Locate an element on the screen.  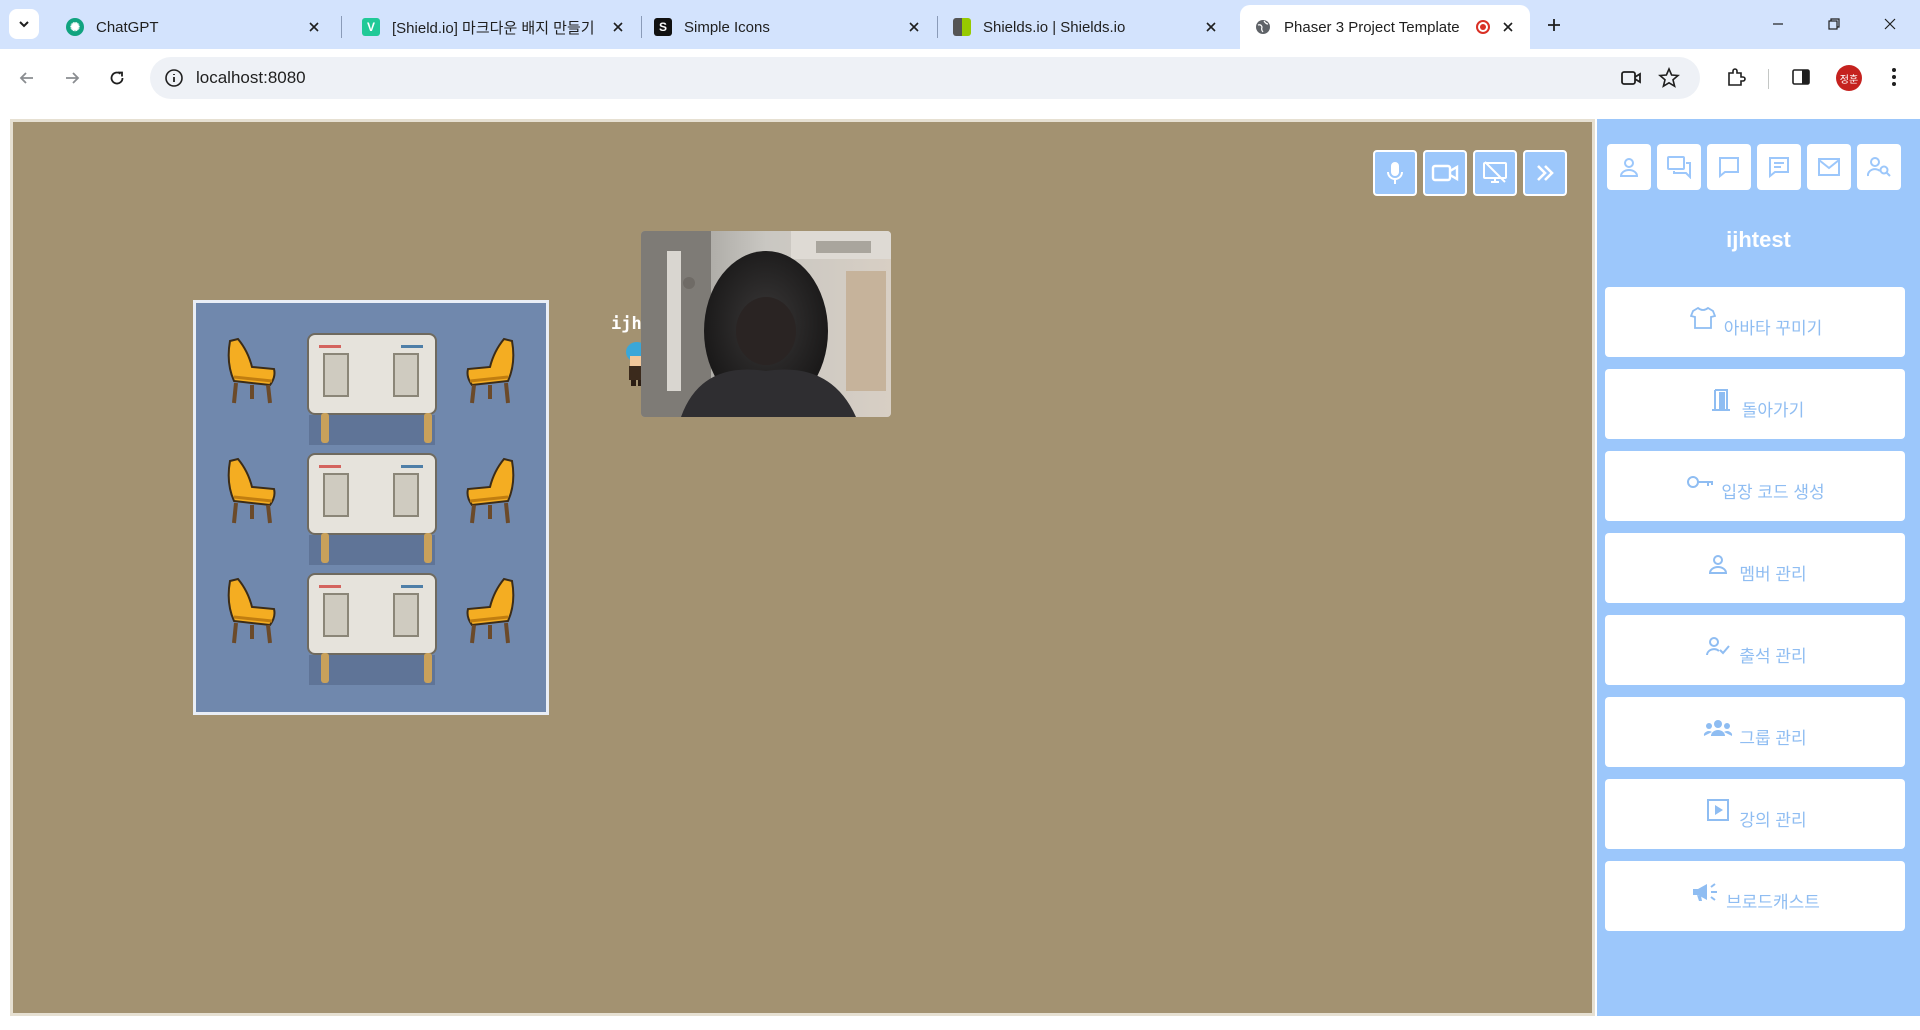
camera-button is located at coordinates (1445, 173).